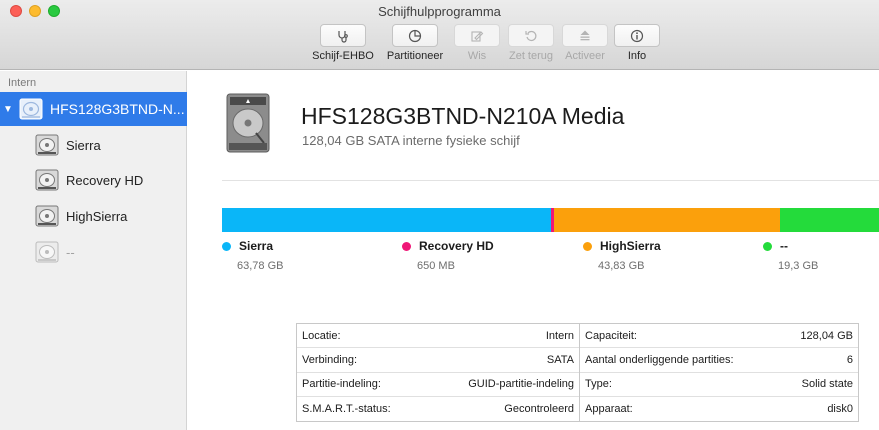 This screenshot has height=430, width=879. I want to click on sidebar-item-highsierra: HighSierra, so click(93, 216).